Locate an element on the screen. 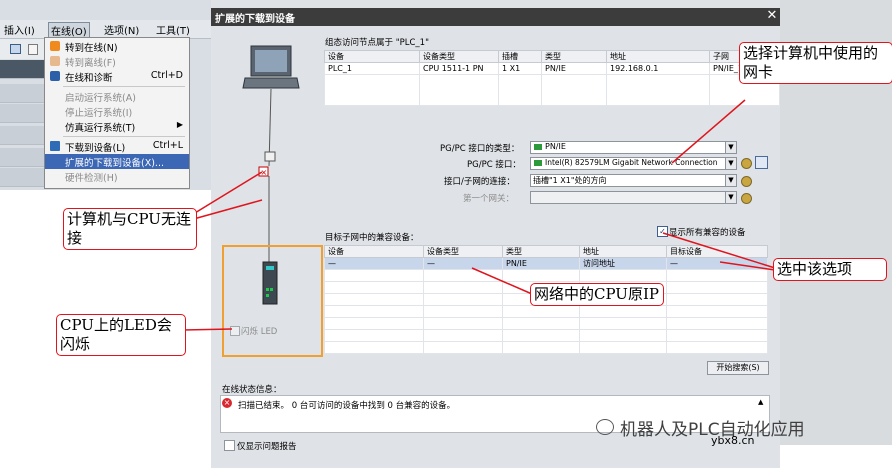 Image resolution: width=892 pixels, height=468 pixels. arrow-led is located at coordinates (207, 329).